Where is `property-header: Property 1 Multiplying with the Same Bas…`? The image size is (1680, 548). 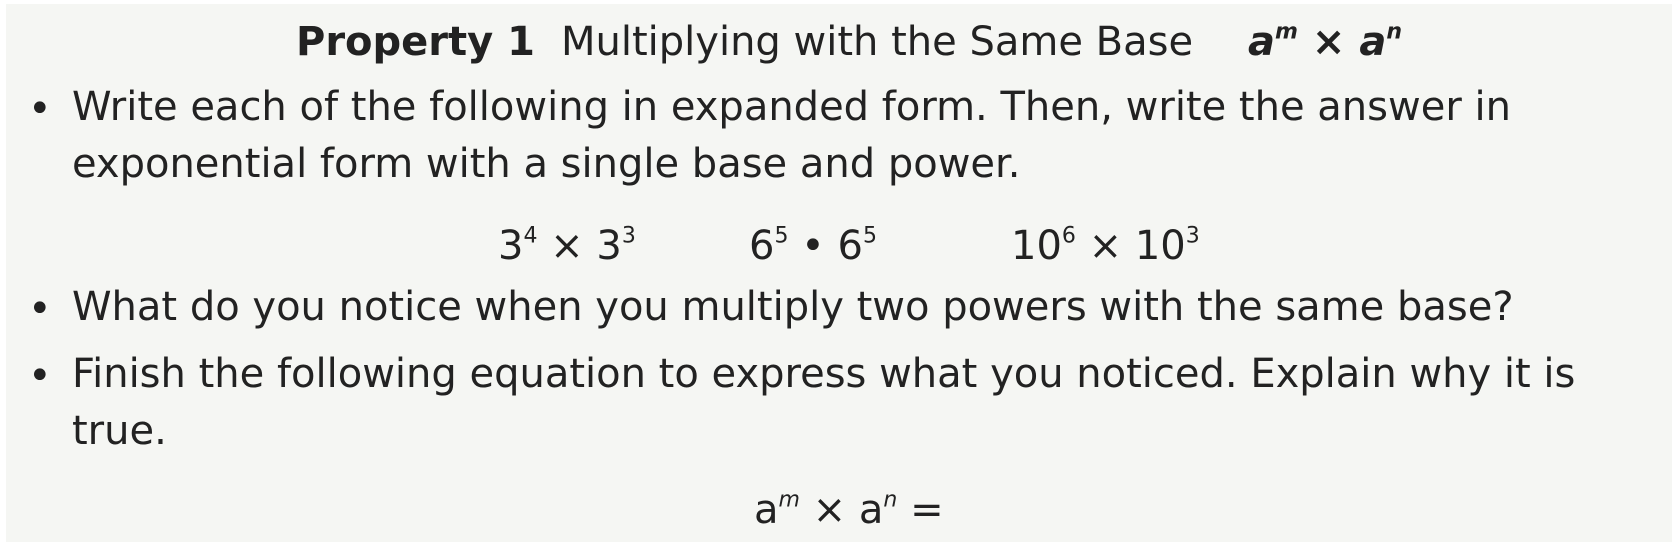
property-header: Property 1 Multiplying with the Same Bas… is located at coordinates (840, 42).